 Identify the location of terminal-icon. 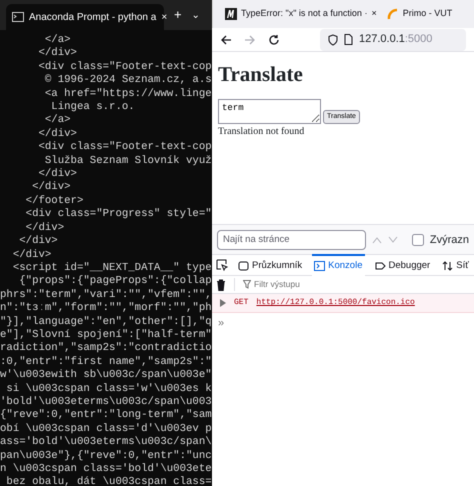
(18, 17).